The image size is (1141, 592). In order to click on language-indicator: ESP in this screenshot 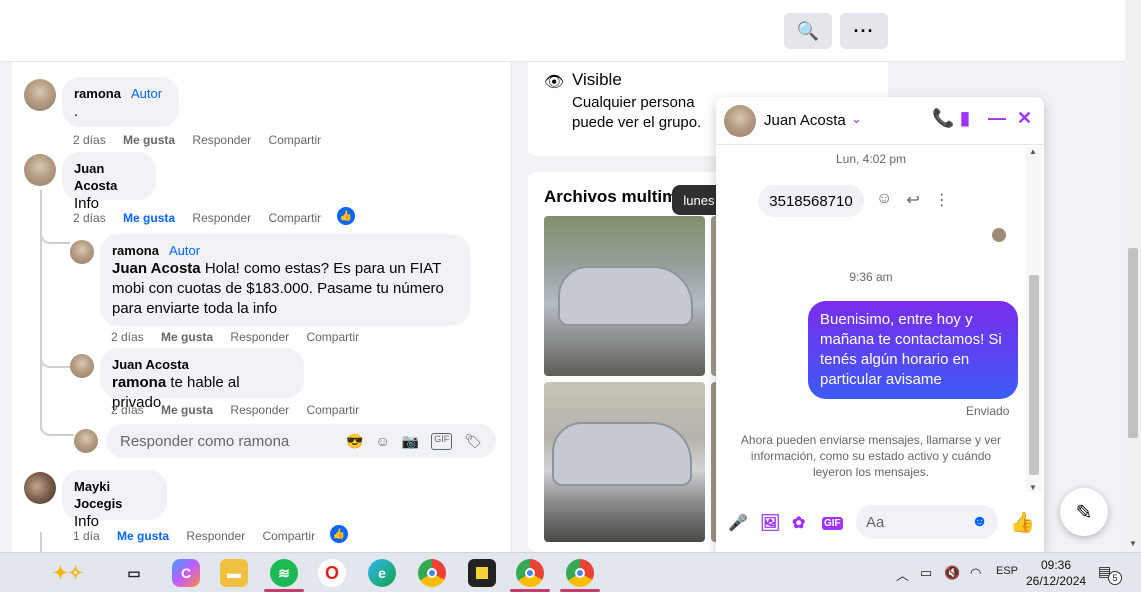, I will do `click(1007, 571)`.